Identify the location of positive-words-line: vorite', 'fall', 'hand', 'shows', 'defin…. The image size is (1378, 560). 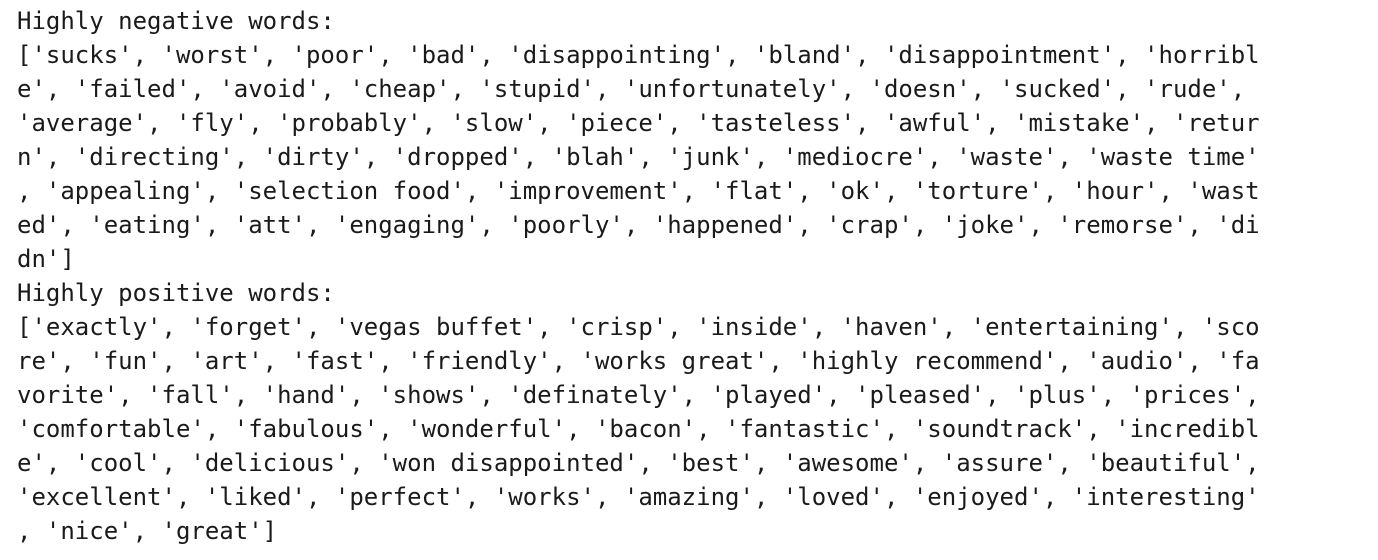
(638, 395).